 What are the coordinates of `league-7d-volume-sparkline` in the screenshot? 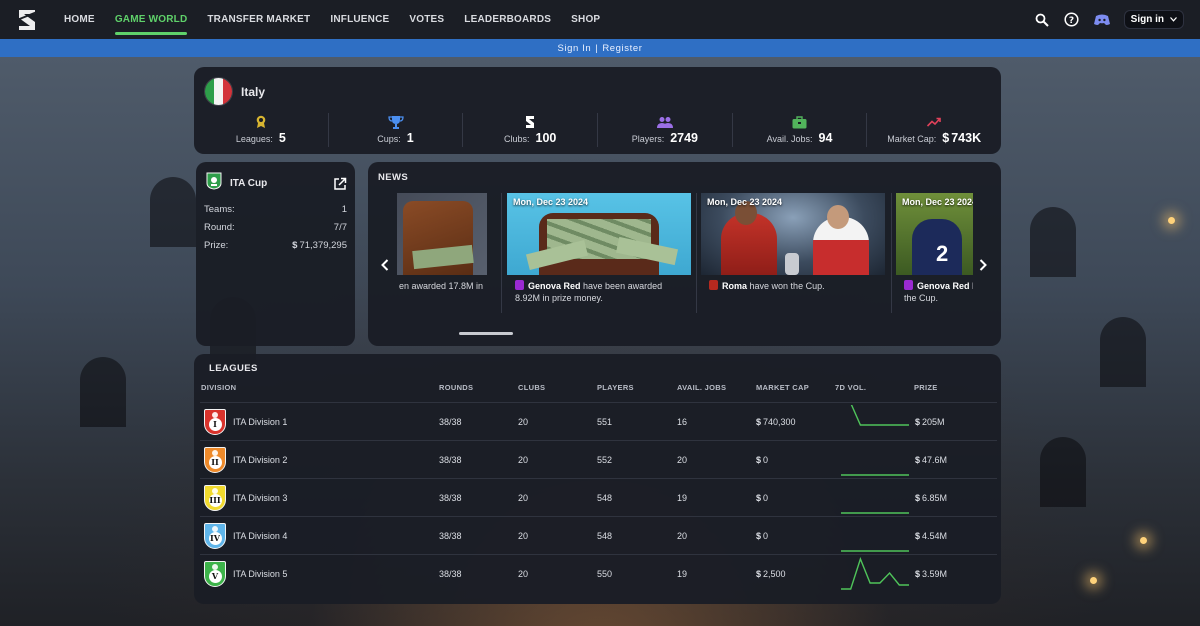 It's located at (879, 415).